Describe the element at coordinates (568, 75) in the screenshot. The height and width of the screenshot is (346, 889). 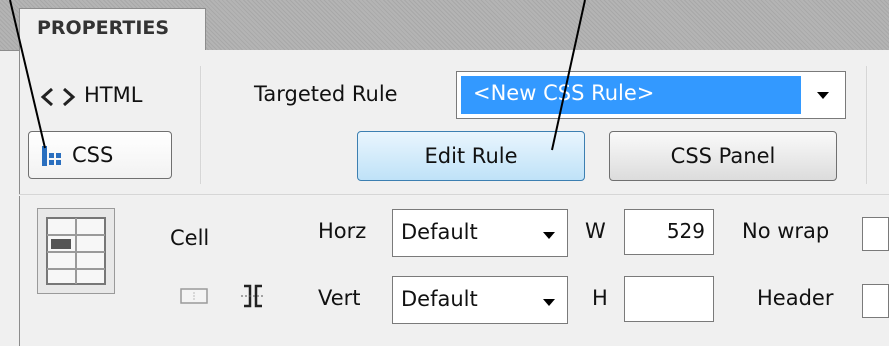
I see `callout-line-edit-rule` at that location.